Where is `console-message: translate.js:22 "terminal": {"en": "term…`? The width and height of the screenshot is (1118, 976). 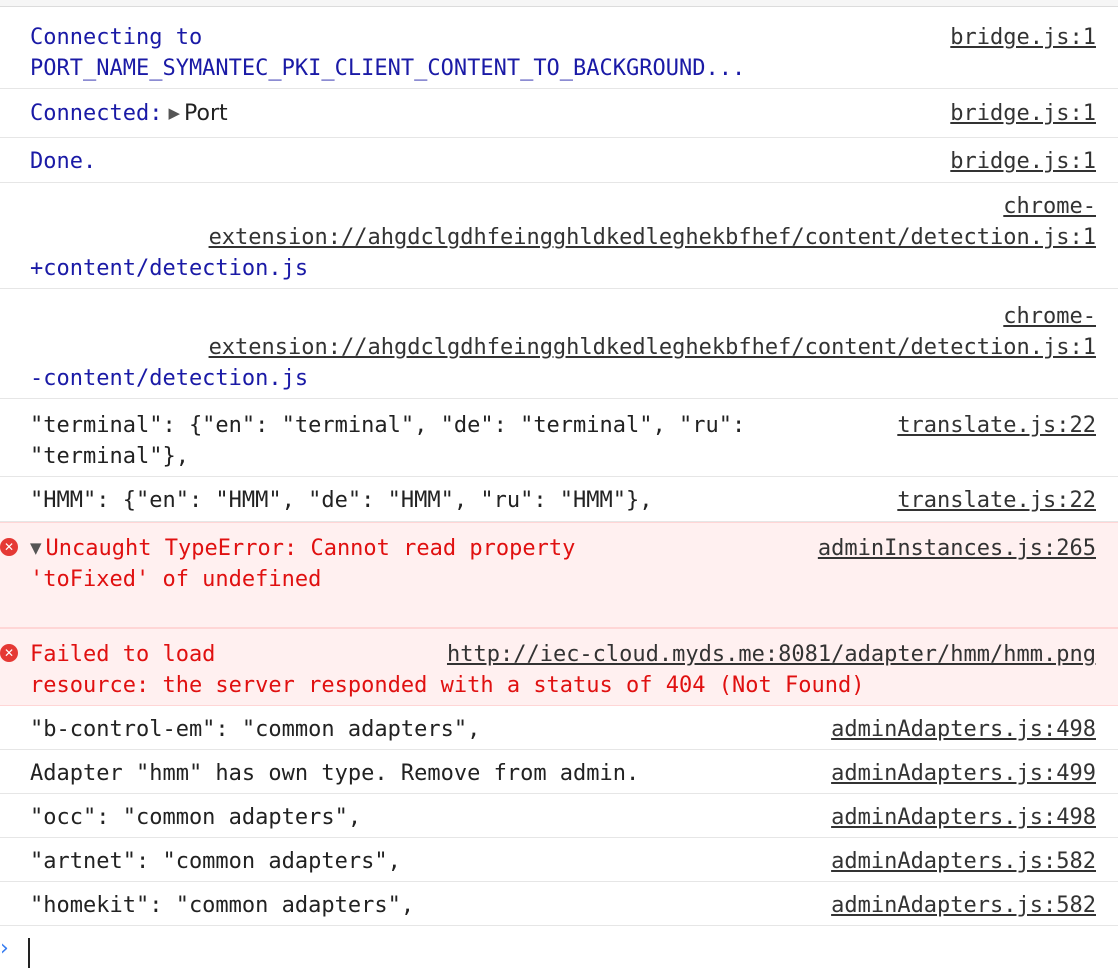
console-message: translate.js:22 "terminal": {"en": "term… is located at coordinates (559, 438).